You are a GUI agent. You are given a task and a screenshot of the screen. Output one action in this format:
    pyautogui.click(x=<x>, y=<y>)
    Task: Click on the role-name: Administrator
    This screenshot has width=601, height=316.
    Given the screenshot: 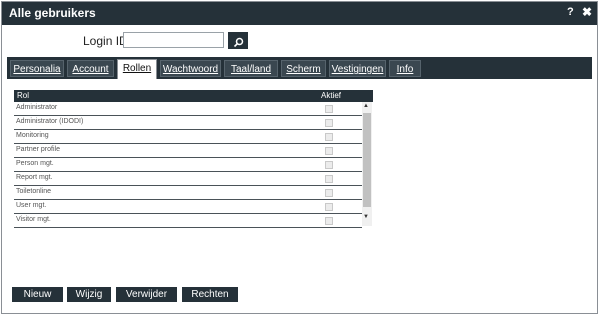 What is the action you would take?
    pyautogui.click(x=37, y=107)
    